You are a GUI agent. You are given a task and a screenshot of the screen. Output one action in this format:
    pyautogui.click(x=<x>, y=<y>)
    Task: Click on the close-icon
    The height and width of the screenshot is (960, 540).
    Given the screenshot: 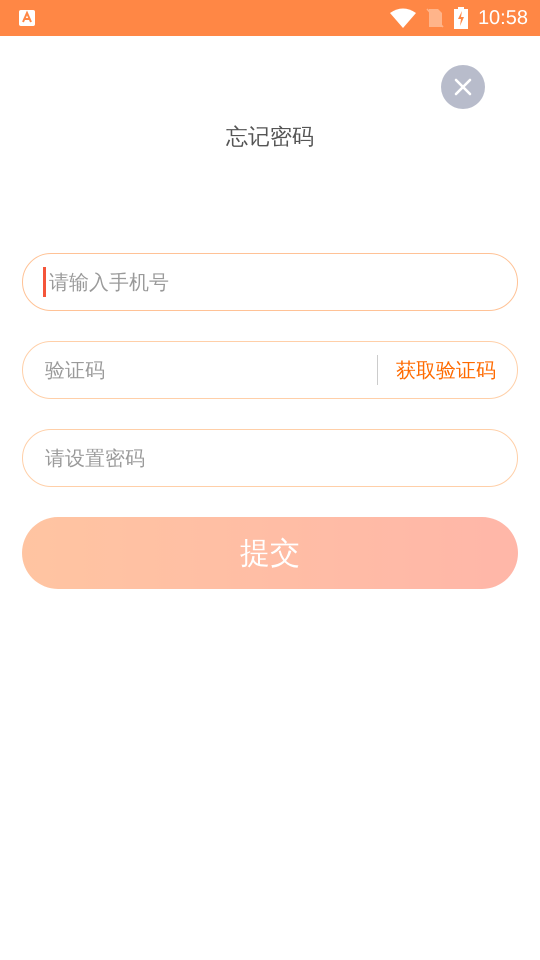 What is the action you would take?
    pyautogui.click(x=463, y=87)
    